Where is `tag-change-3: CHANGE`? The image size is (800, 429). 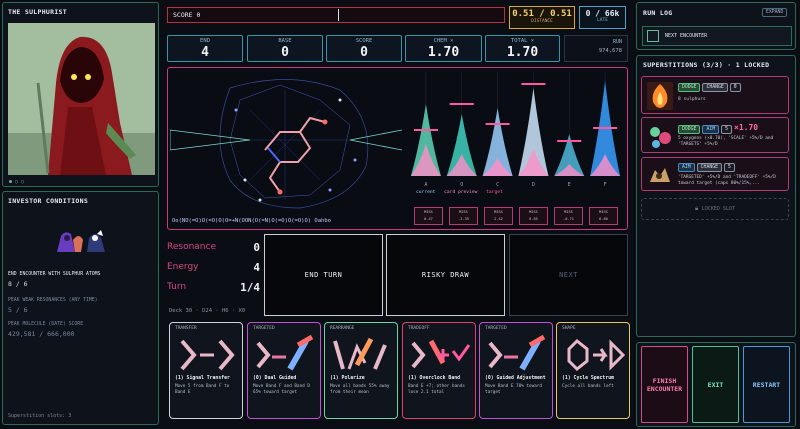
tag-change-3: CHANGE is located at coordinates (709, 167).